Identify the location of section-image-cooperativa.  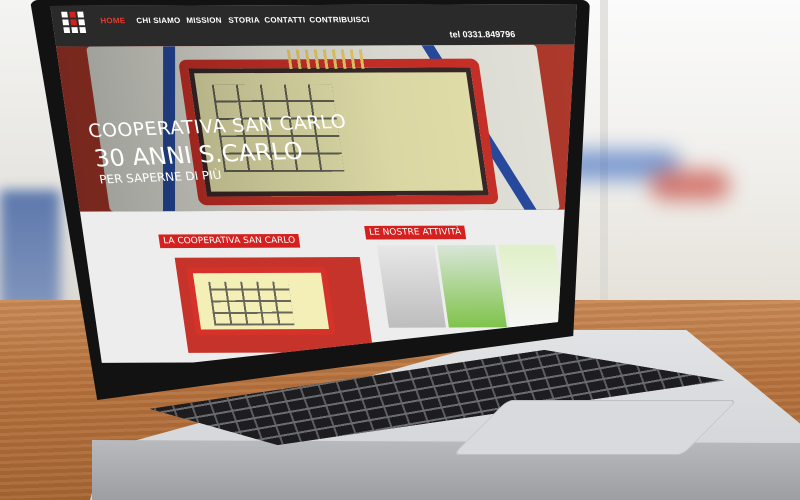
(274, 305).